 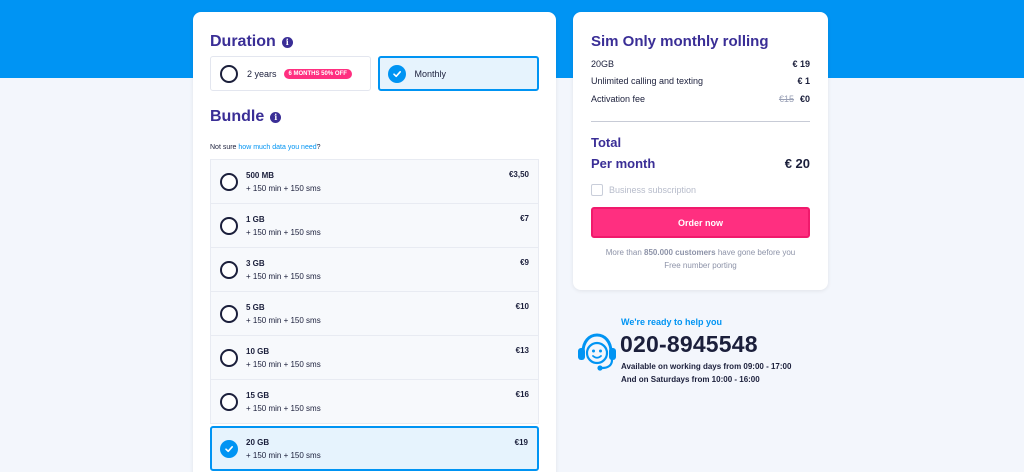 I want to click on per-month-row: Per month € 20, so click(x=700, y=163).